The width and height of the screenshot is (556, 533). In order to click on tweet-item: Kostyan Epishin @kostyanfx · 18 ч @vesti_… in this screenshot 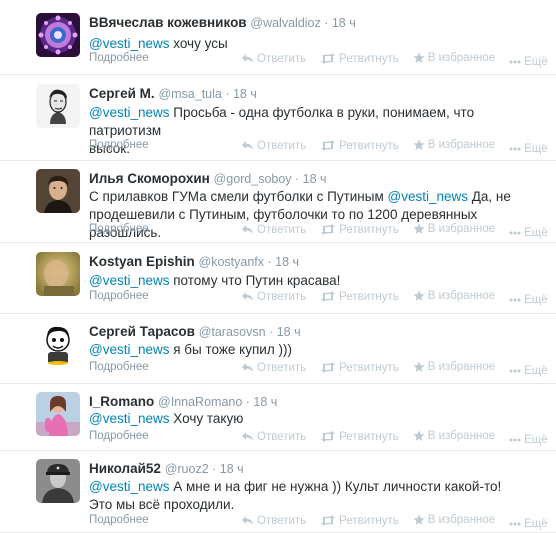, I will do `click(278, 278)`.